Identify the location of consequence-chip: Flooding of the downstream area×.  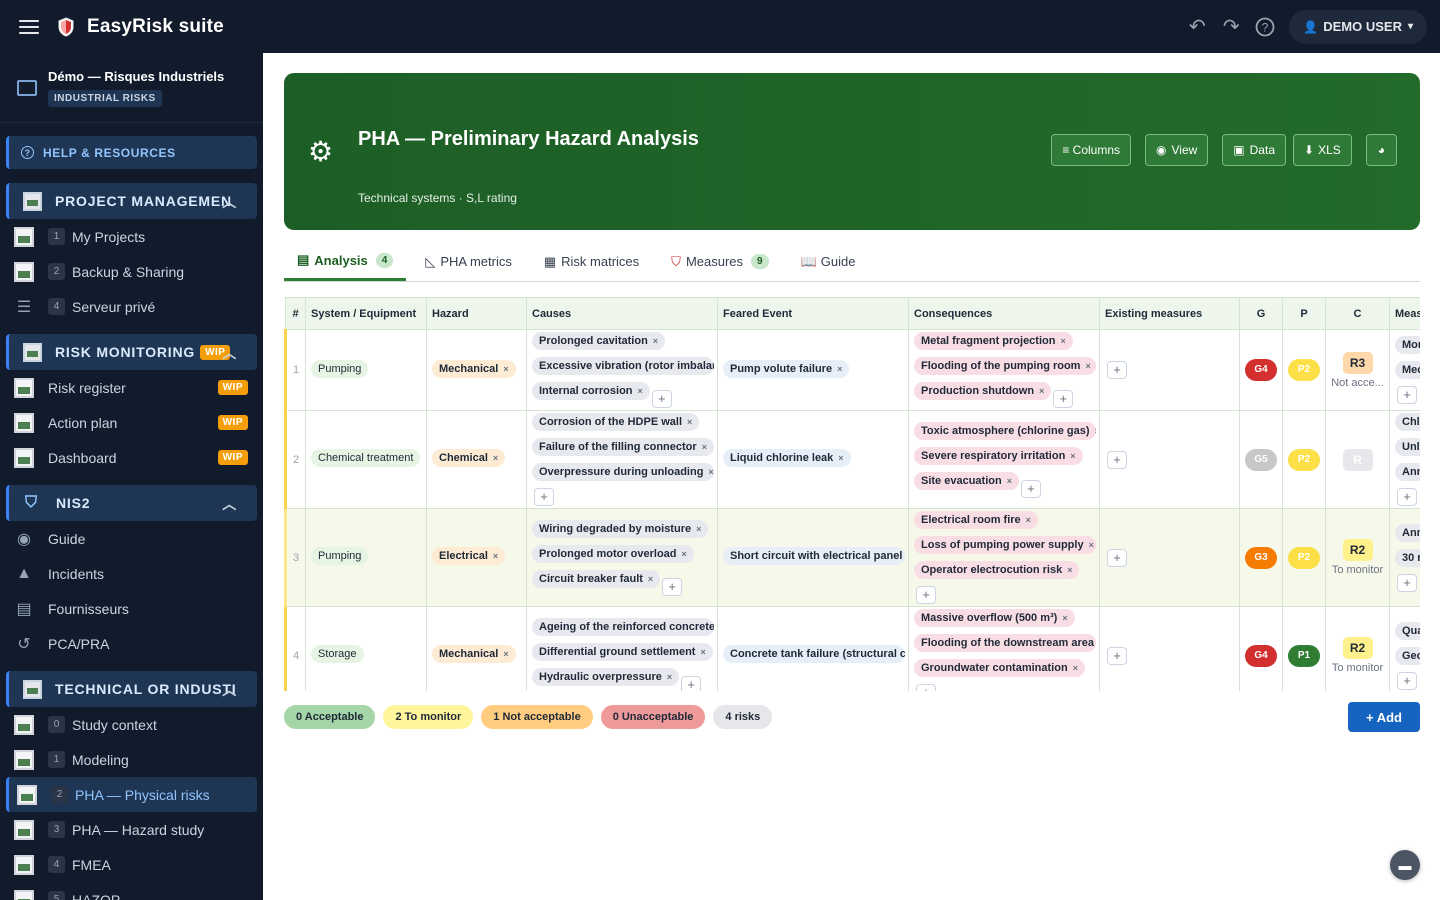
(1005, 643).